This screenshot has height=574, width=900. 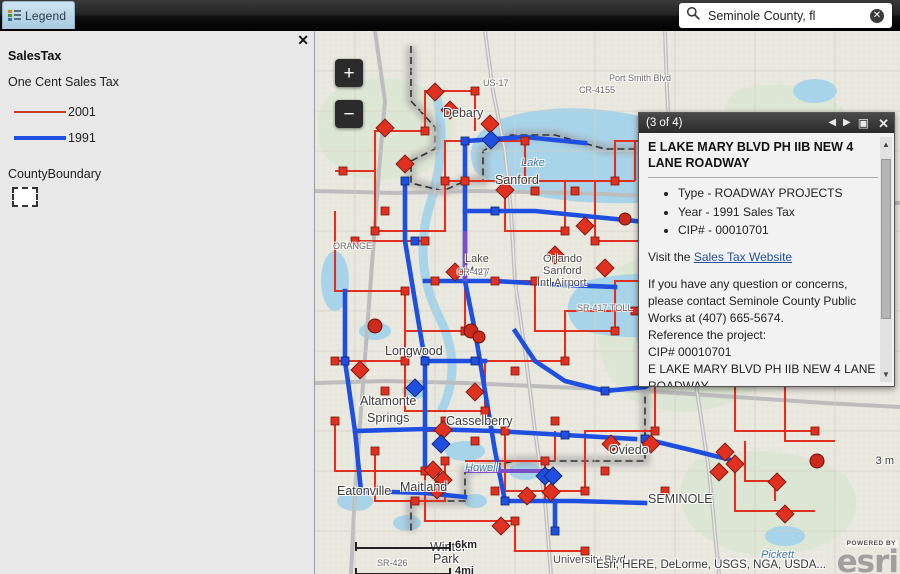 I want to click on clear-icon: ✕, so click(x=877, y=15).